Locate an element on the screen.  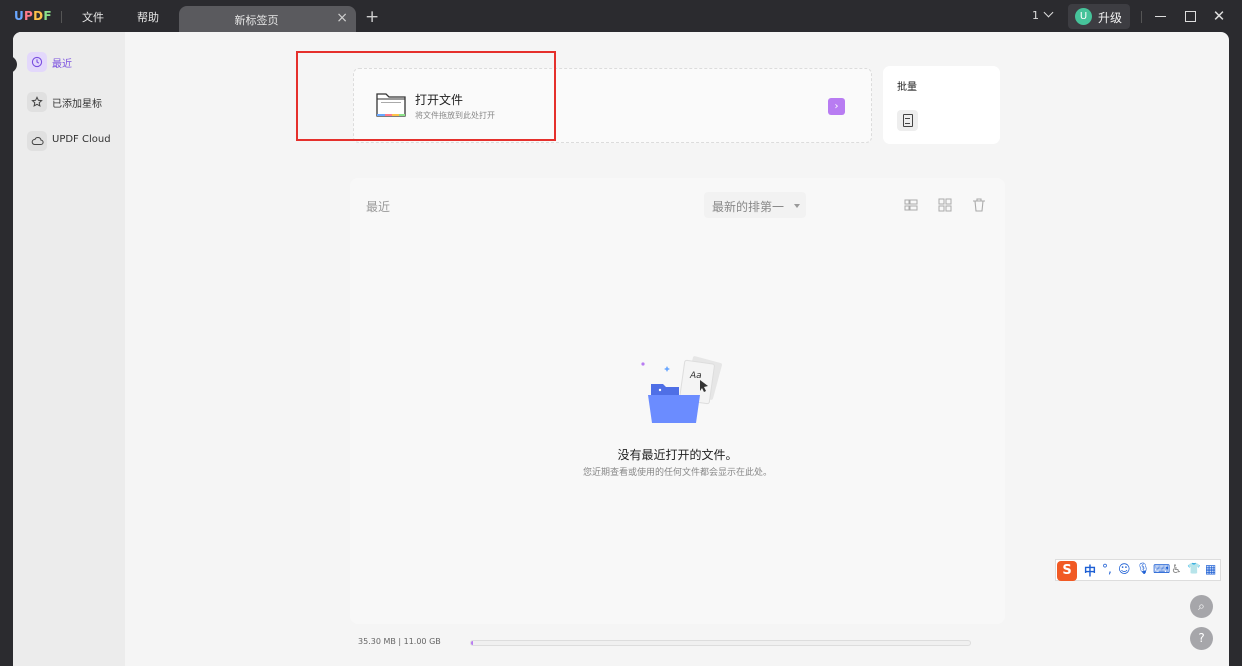
empty-state-subtitle: 您近期查看或使用的任何文件都会显示在此处。 is located at coordinates (677, 473).